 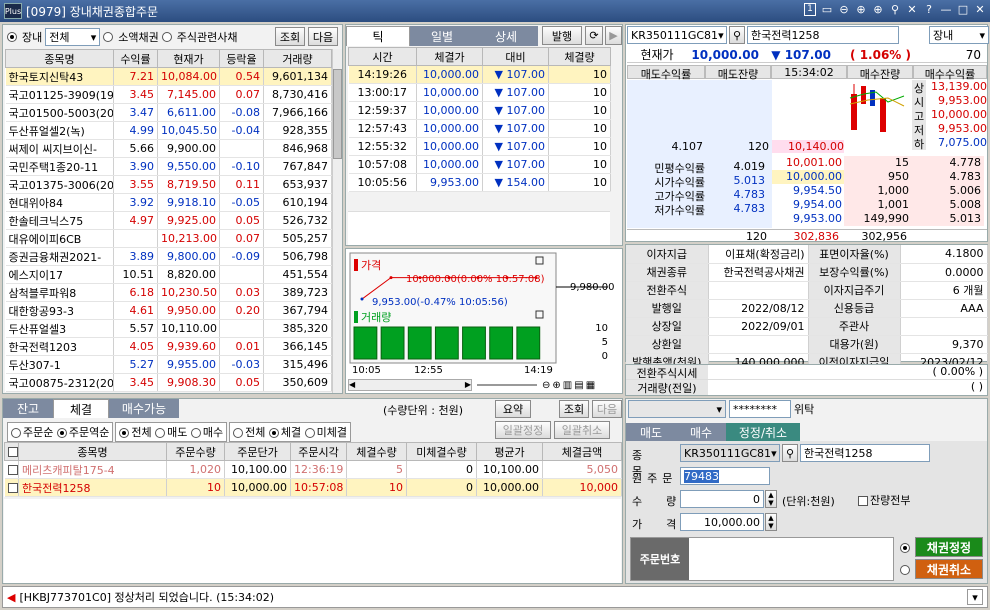 What do you see at coordinates (168, 130) in the screenshot?
I see `bond-row: 두산퓨얼셀2(녹) 4.99 10,045.50 -0.04 928,355` at bounding box center [168, 130].